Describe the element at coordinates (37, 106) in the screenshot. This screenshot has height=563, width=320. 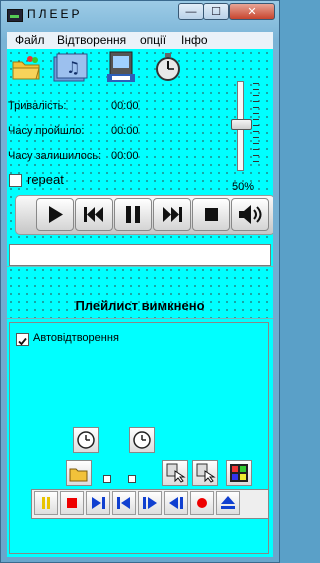
I see `duration-label: Тривалість:` at that location.